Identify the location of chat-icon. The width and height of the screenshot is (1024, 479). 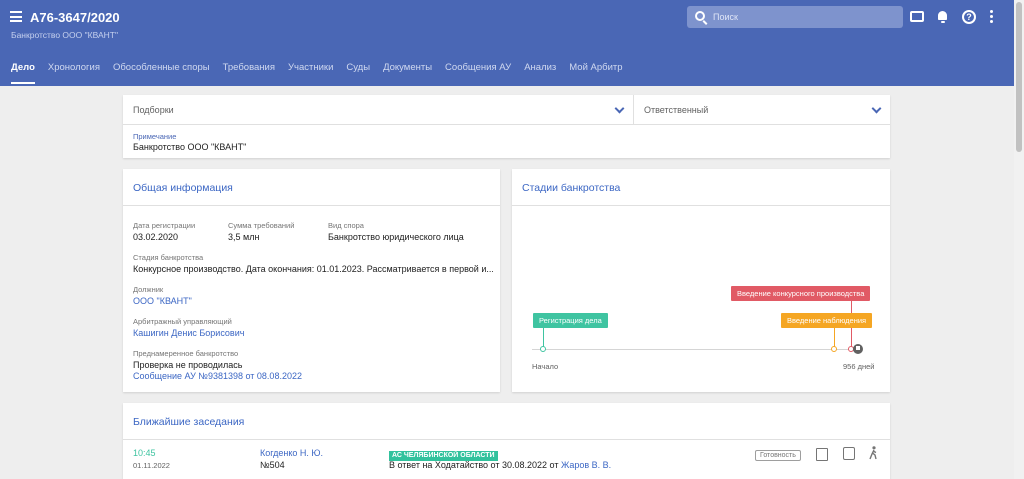
(917, 16).